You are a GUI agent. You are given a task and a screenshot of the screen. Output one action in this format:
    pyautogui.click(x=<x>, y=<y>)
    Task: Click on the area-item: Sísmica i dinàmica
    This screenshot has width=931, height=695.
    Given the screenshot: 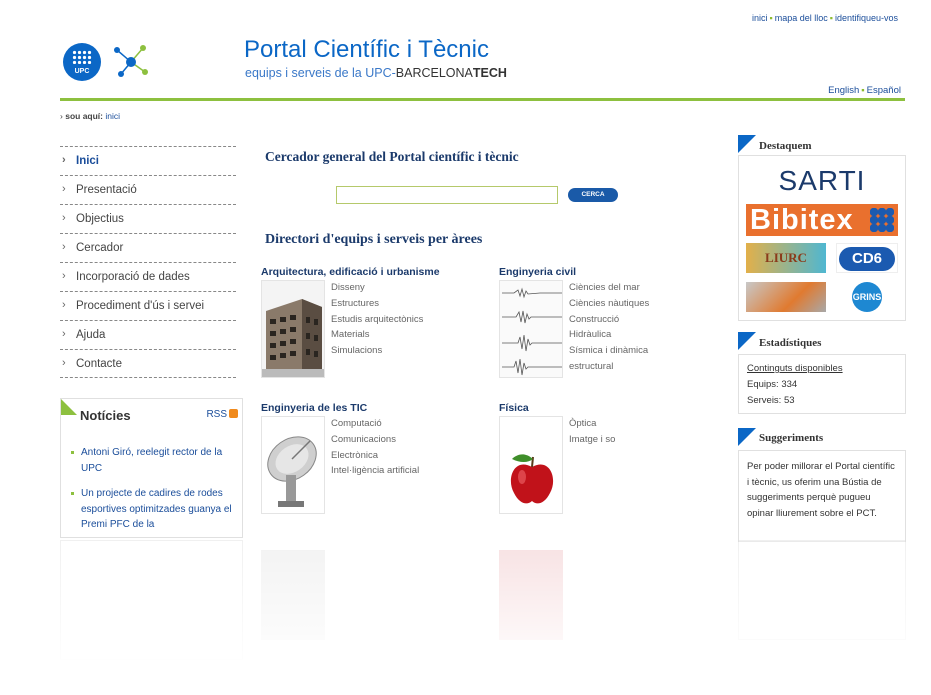 What is the action you would take?
    pyautogui.click(x=609, y=351)
    